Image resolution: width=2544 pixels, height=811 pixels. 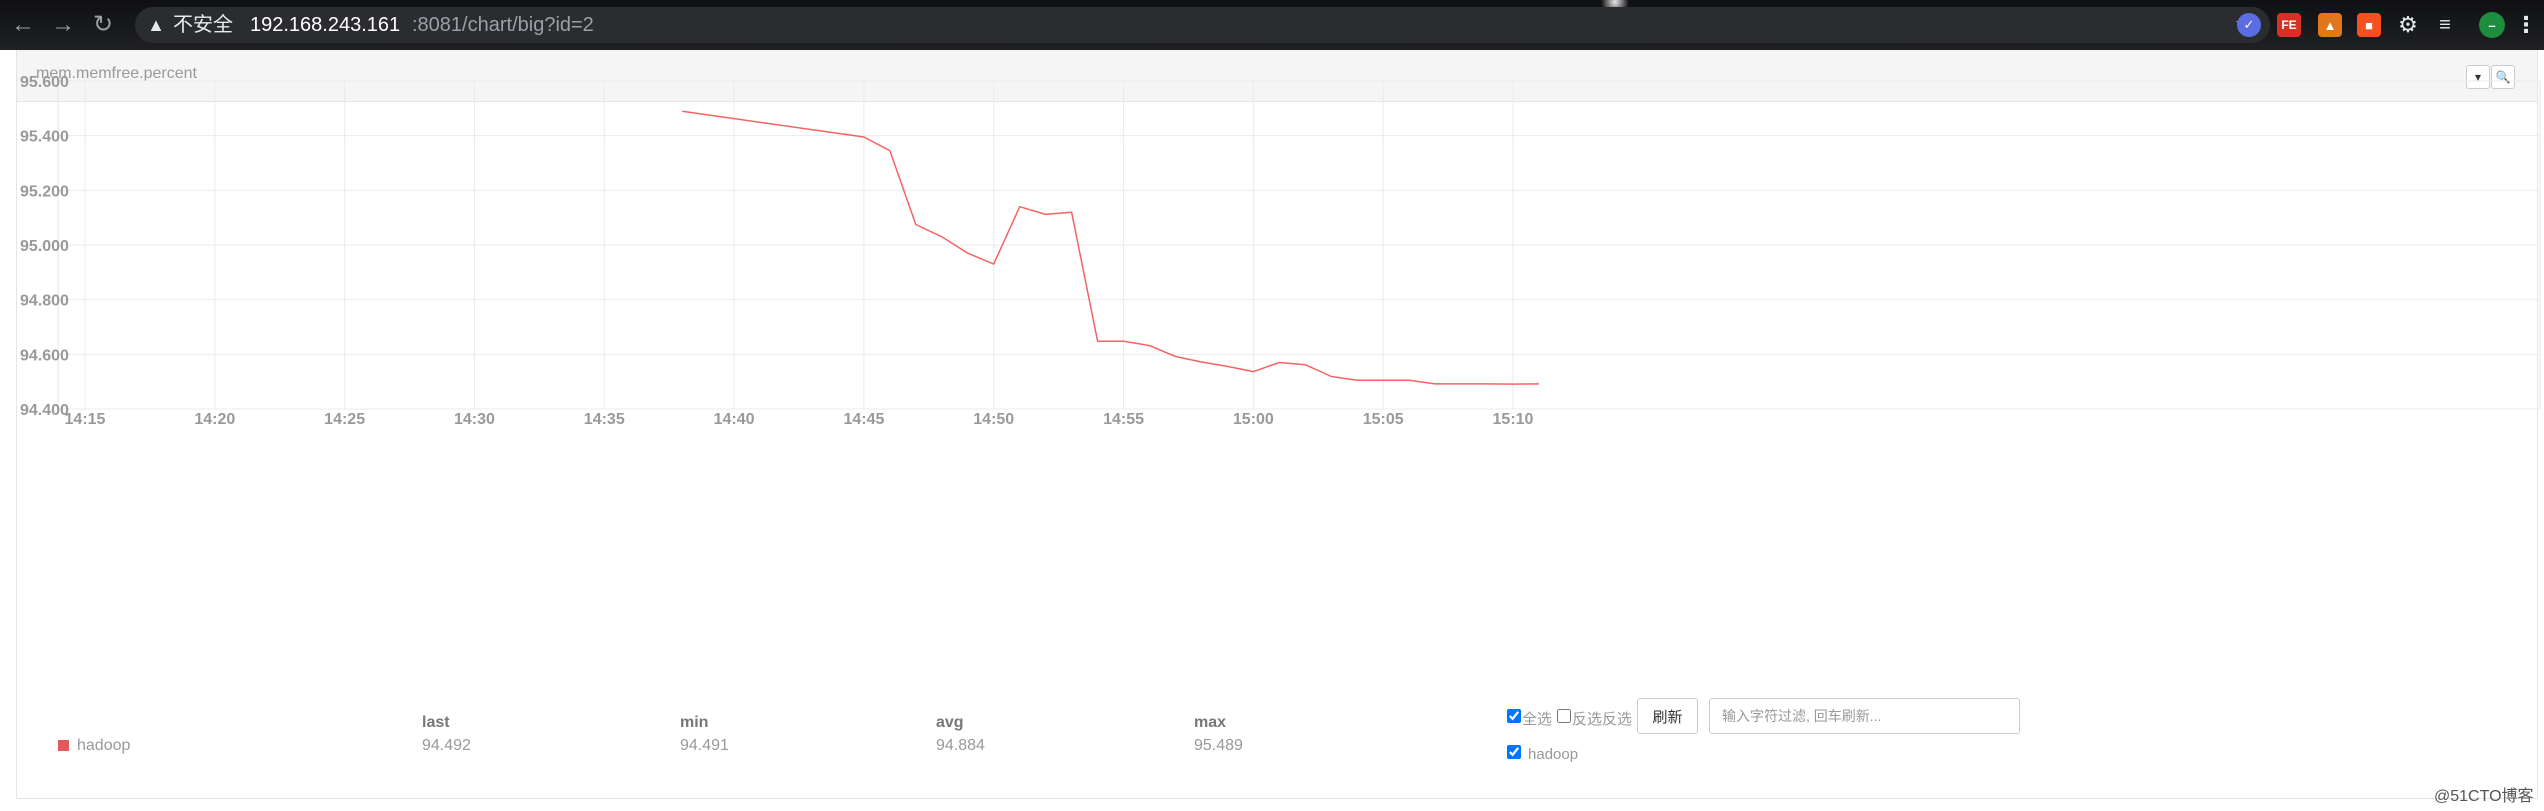 What do you see at coordinates (1864, 716) in the screenshot?
I see `filter-input` at bounding box center [1864, 716].